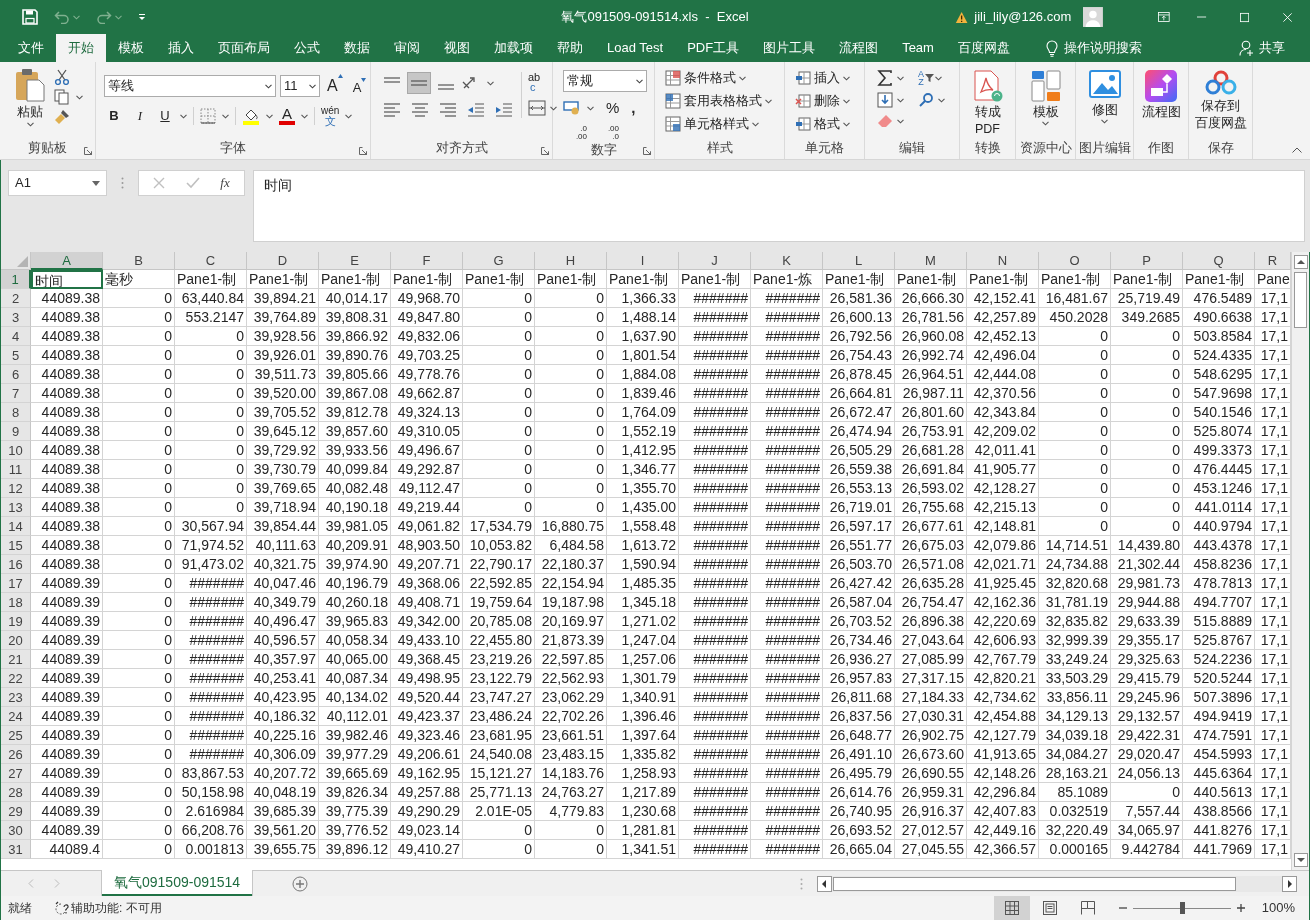  I want to click on currency-icon, so click(572, 108).